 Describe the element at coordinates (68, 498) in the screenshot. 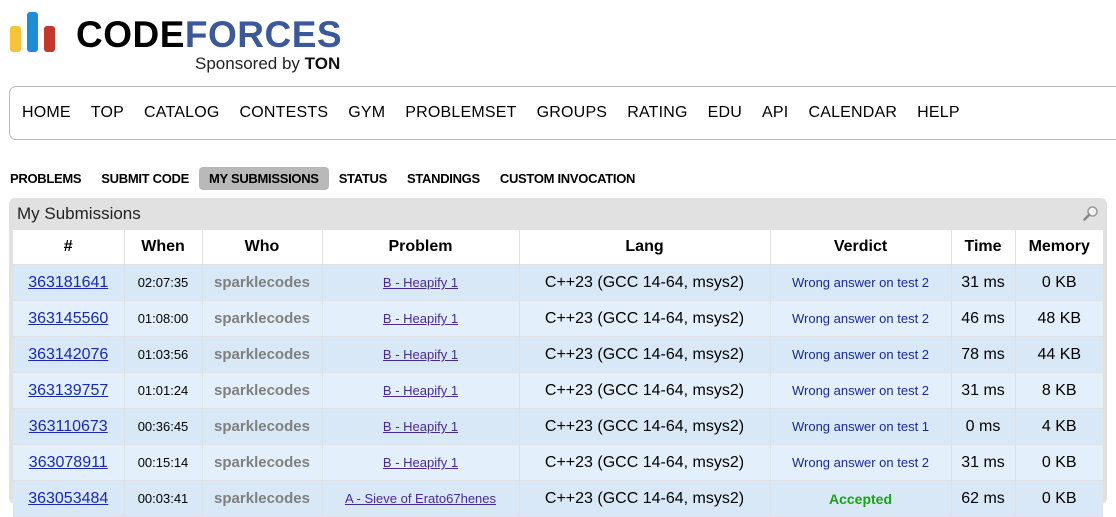

I see `submission-id-link: 363053484` at that location.